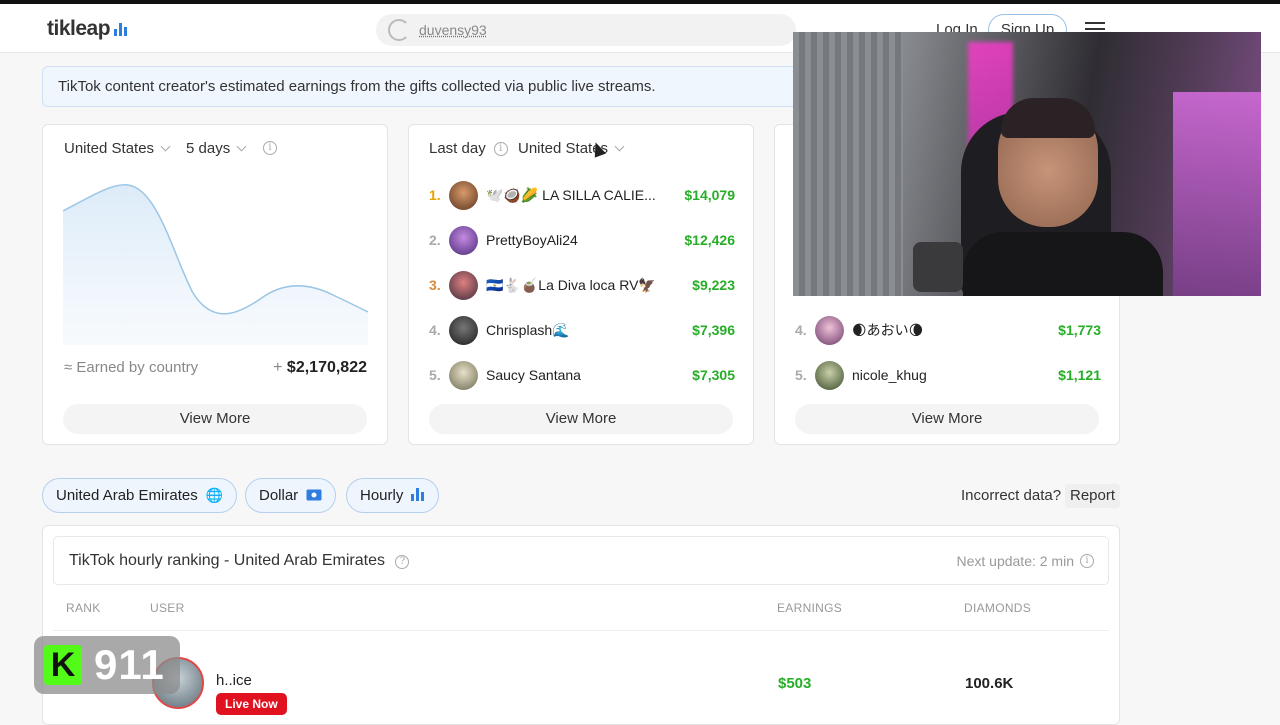 This screenshot has width=1280, height=725. I want to click on country-filter-pill: United Arab Emirates 🌐, so click(140, 495).